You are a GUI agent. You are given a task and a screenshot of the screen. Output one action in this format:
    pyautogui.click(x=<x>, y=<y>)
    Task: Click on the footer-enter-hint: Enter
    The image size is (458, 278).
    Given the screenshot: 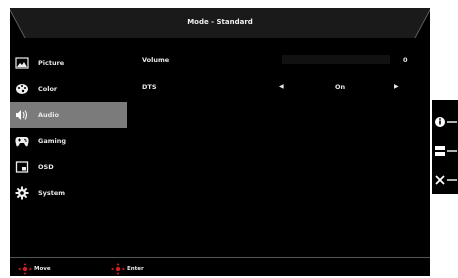 What is the action you would take?
    pyautogui.click(x=127, y=269)
    